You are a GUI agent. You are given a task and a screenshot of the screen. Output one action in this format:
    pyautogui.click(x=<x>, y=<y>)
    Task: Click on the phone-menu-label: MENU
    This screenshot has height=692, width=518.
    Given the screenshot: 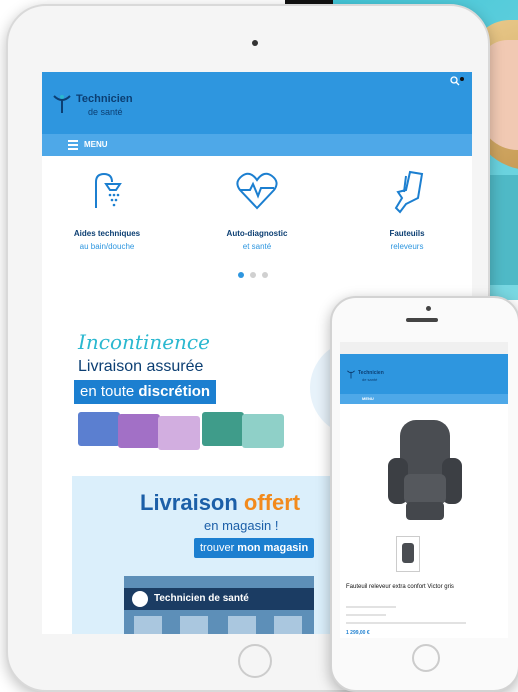 What is the action you would take?
    pyautogui.click(x=368, y=398)
    